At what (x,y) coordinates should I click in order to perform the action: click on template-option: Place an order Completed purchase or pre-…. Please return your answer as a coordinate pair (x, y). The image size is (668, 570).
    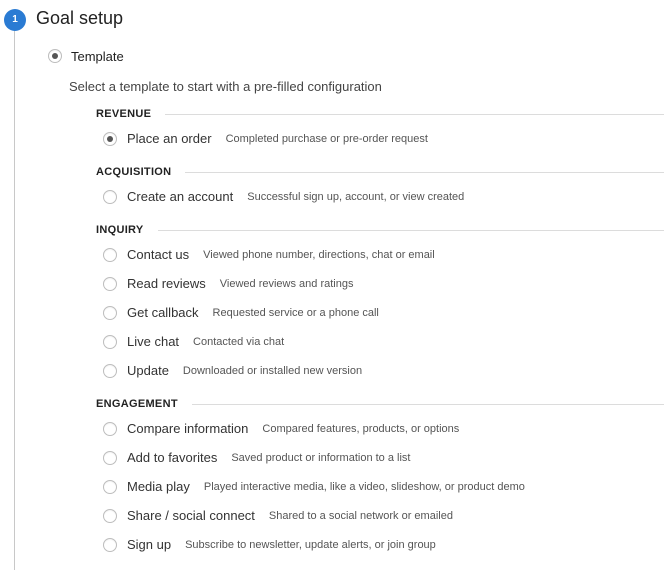
    Looking at the image, I should click on (380, 138).